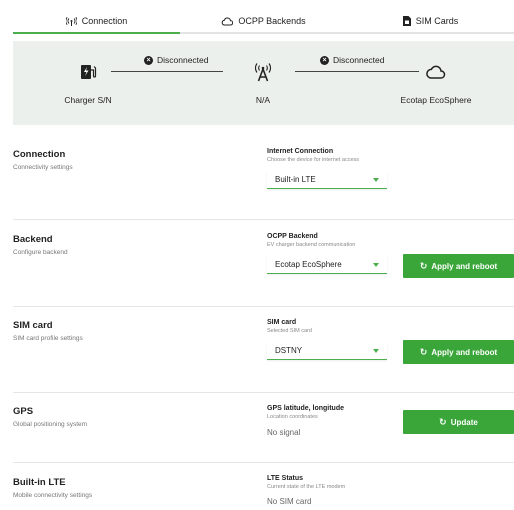 This screenshot has height=510, width=514. What do you see at coordinates (39, 154) in the screenshot?
I see `section-title: Connection` at bounding box center [39, 154].